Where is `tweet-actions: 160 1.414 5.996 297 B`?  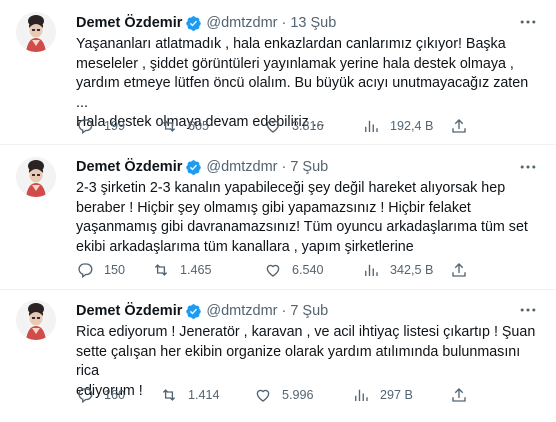
tweet-actions: 160 1.414 5.996 297 B is located at coordinates (268, 395).